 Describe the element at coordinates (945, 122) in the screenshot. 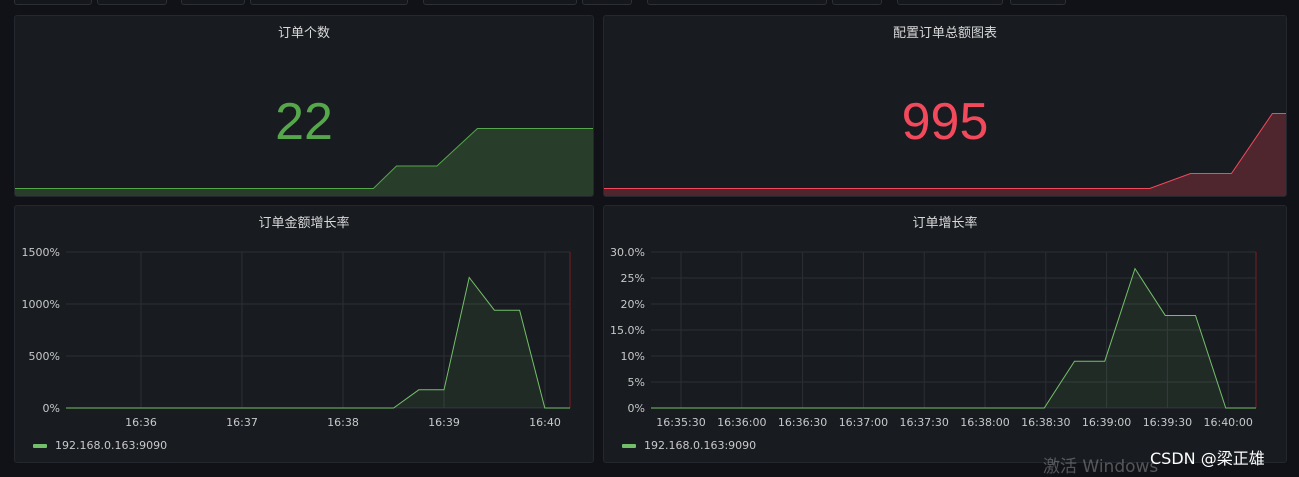

I see `stat-value: 995` at that location.